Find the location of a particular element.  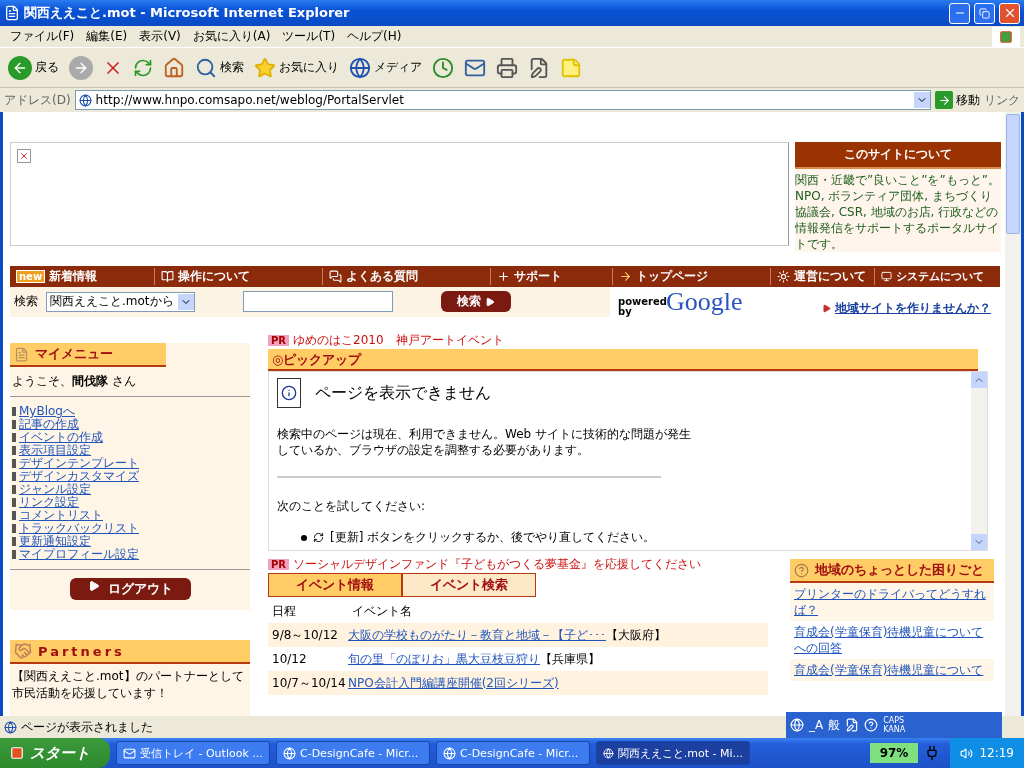

handshake-icon is located at coordinates (23, 651).